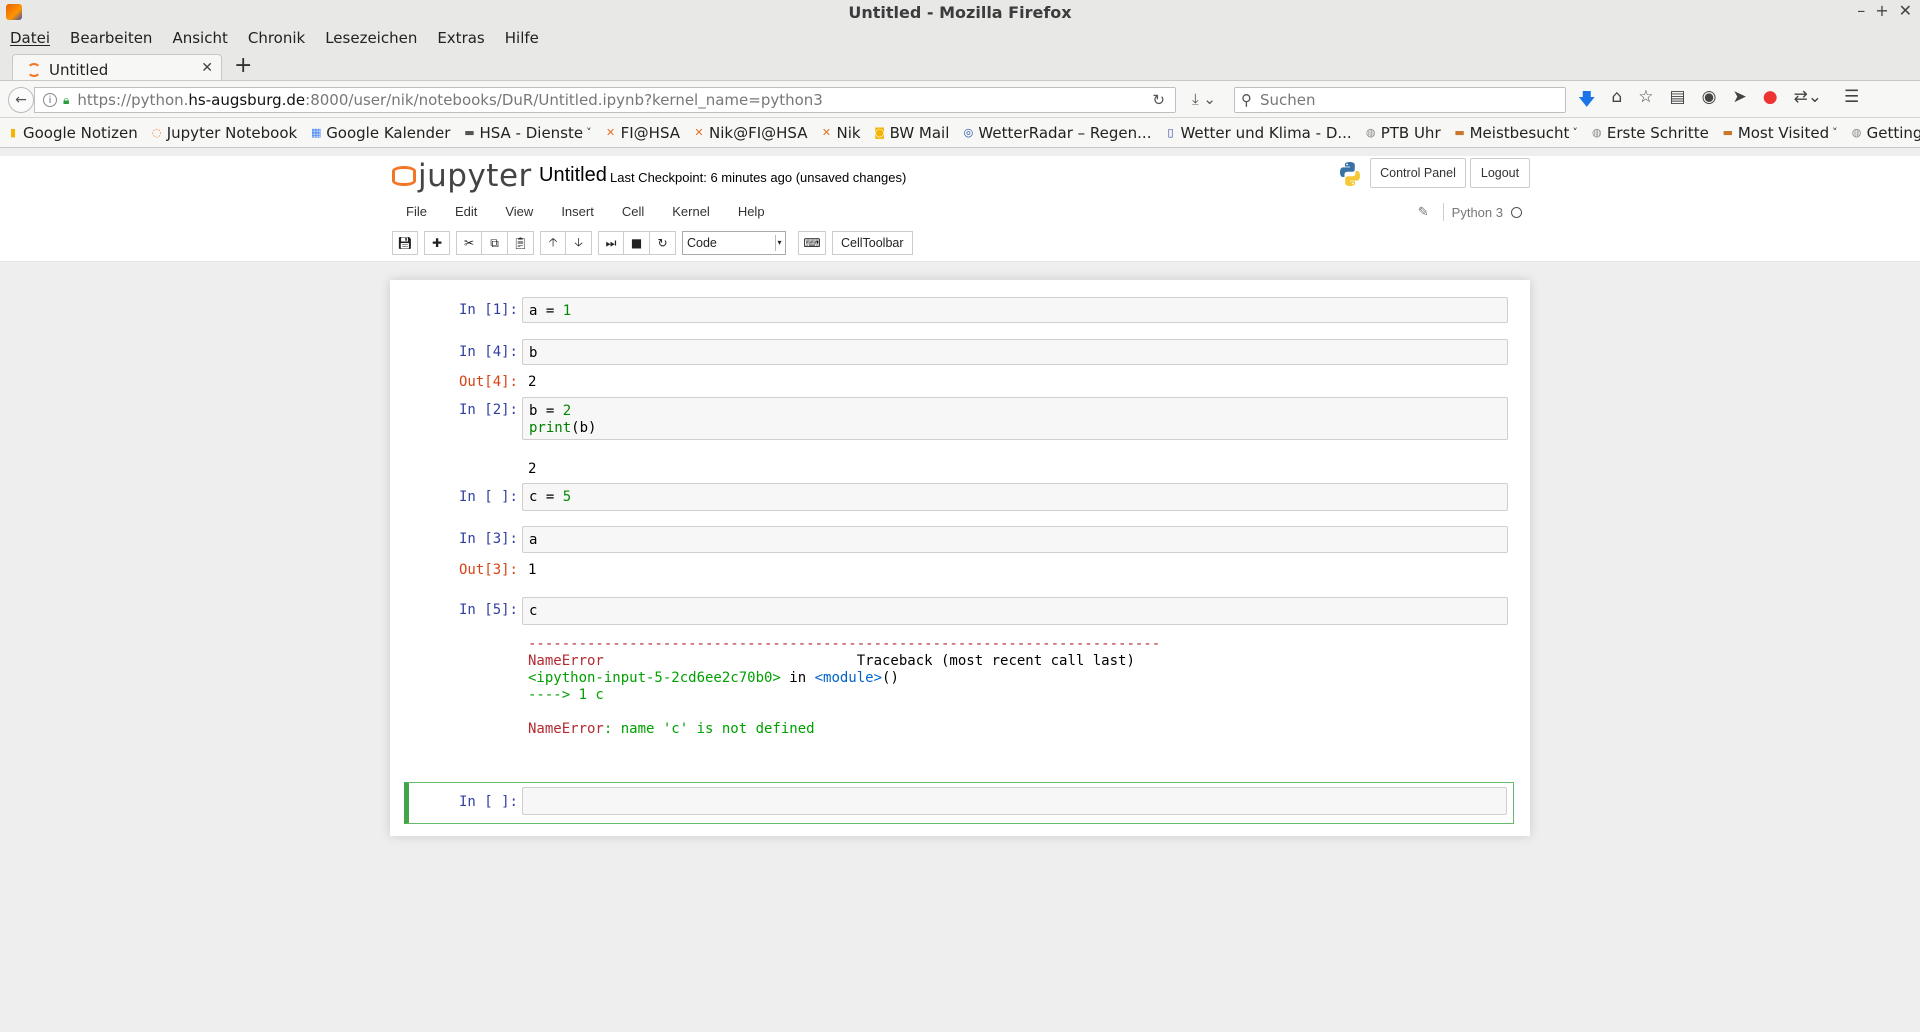 This screenshot has height=1032, width=1920. I want to click on celltoolbar-button: CellToolbar, so click(872, 243).